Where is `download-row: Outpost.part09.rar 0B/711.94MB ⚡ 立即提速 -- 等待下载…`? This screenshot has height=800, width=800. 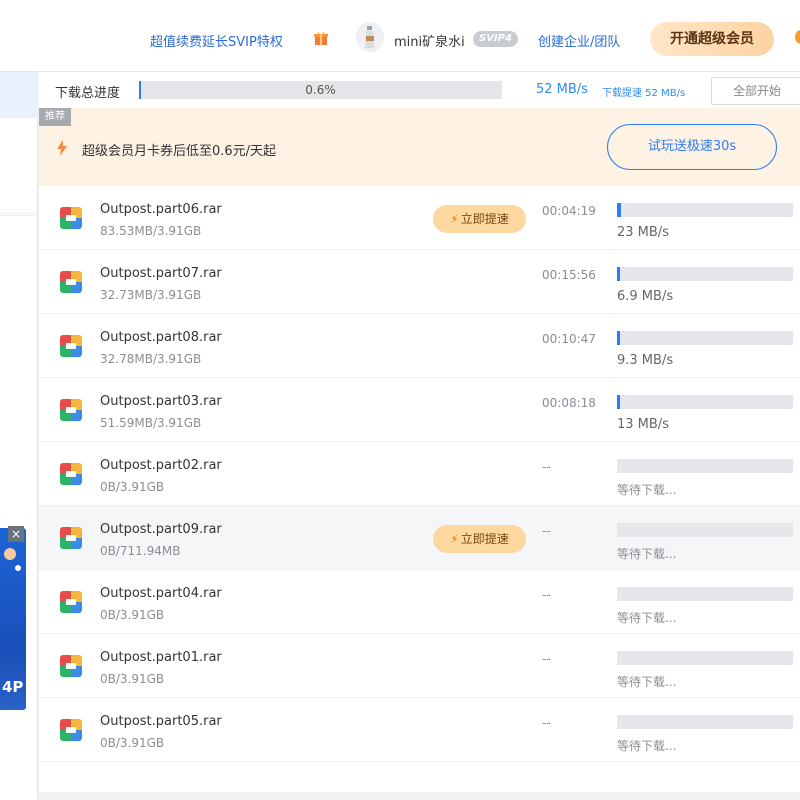
download-row: Outpost.part09.rar 0B/711.94MB ⚡ 立即提速 -- 等待下载… is located at coordinates (419, 538).